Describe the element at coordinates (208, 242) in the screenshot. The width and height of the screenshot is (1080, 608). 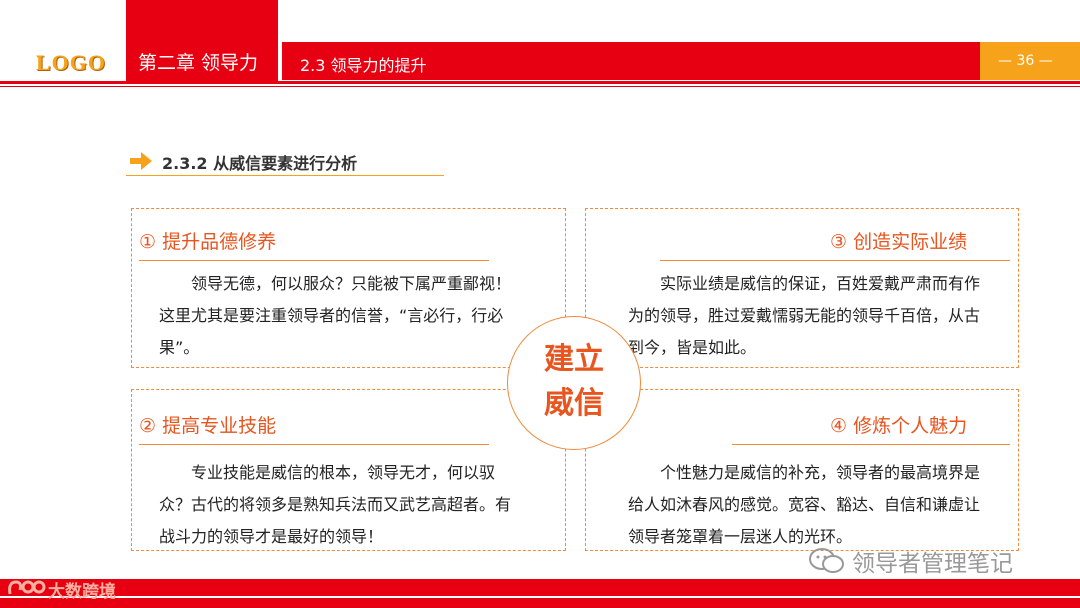
I see `card-moral-title: ① 提升品德修养` at that location.